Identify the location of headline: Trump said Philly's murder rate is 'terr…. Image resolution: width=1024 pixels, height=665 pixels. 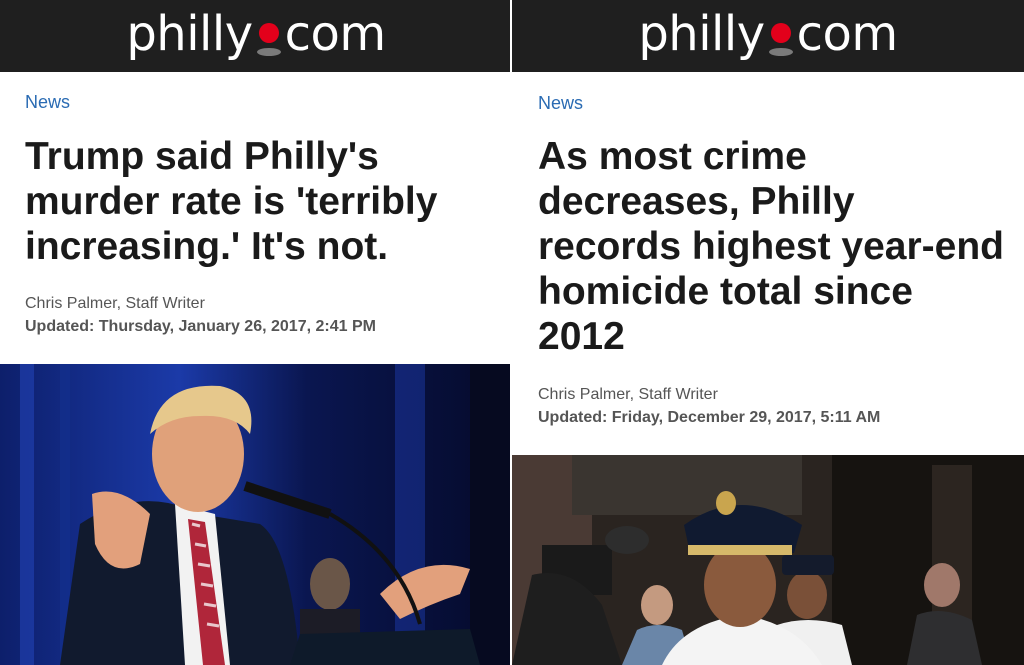
(257, 201).